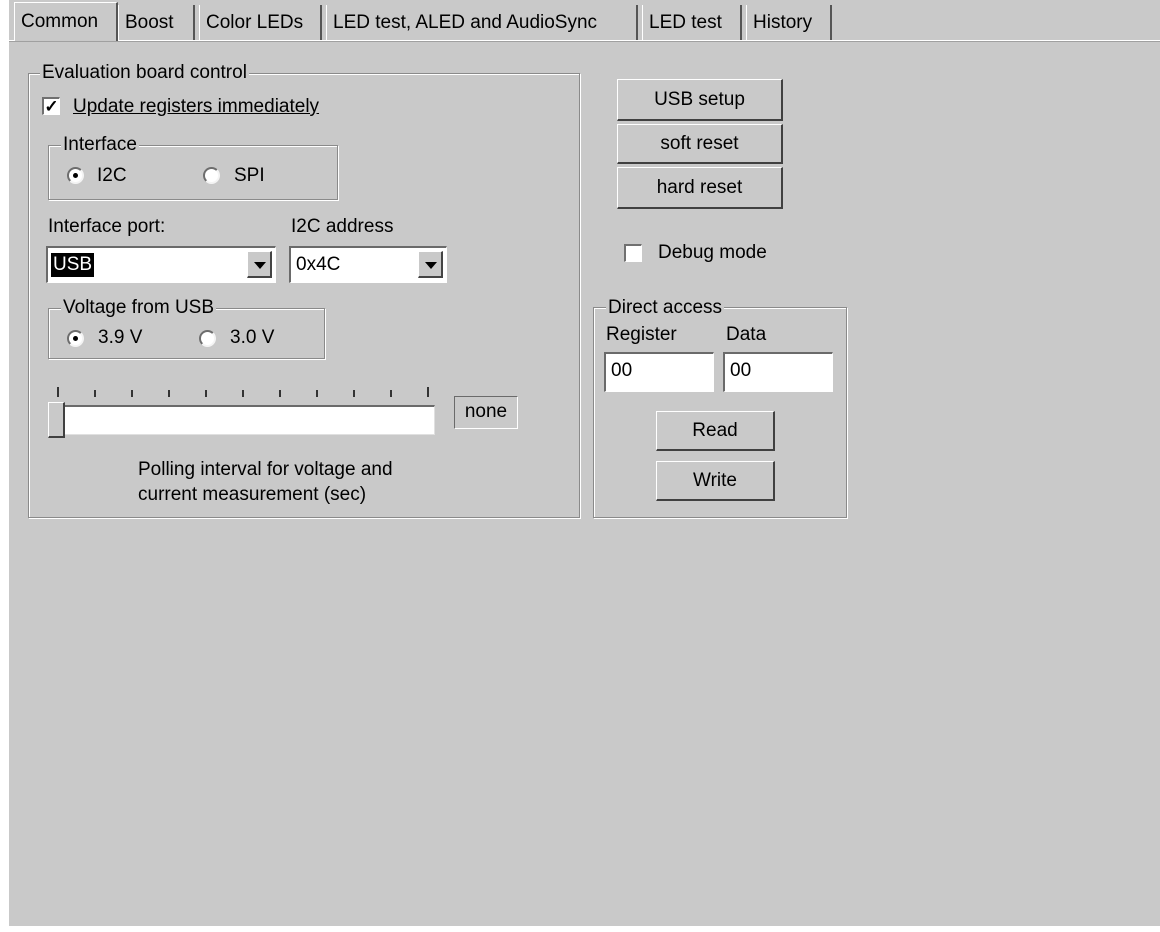 Image resolution: width=1160 pixels, height=932 pixels. What do you see at coordinates (715, 431) in the screenshot?
I see `read-button: Read` at bounding box center [715, 431].